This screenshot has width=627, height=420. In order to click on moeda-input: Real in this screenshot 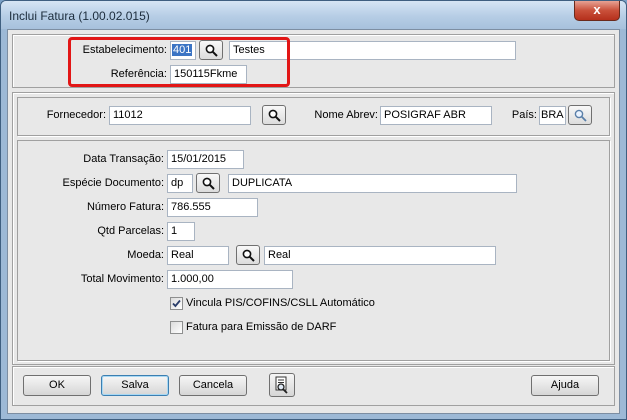, I will do `click(198, 255)`.